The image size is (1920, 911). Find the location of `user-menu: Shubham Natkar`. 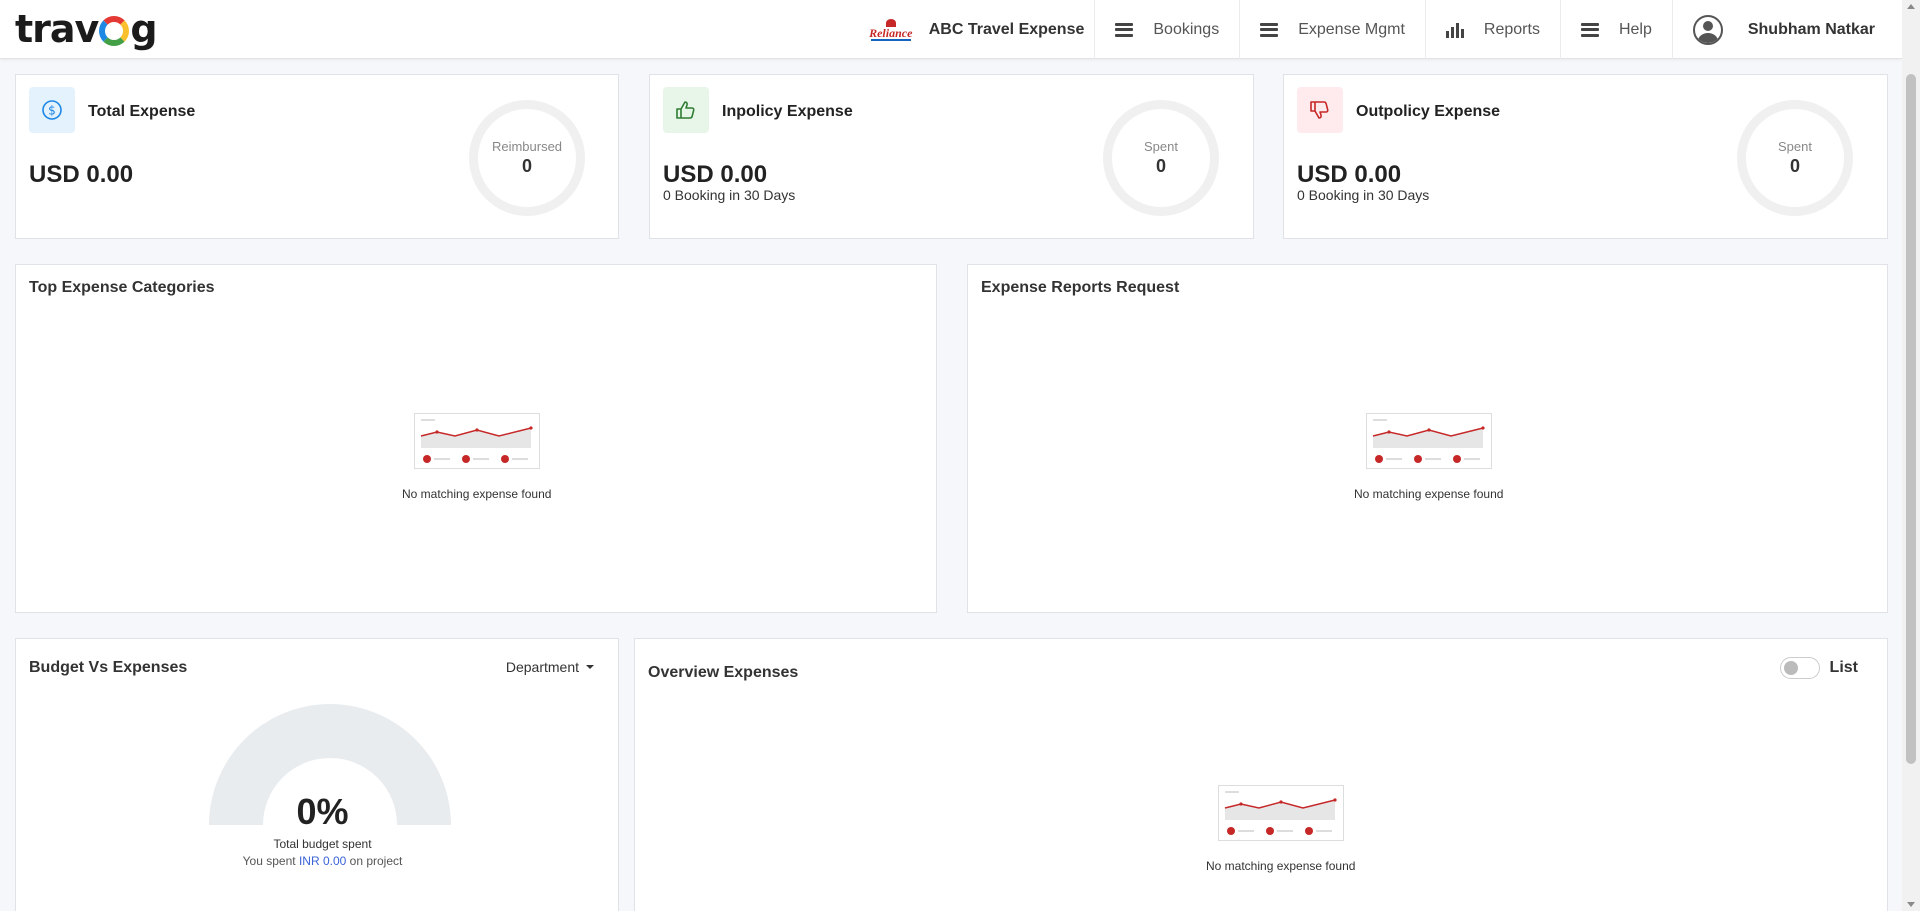

user-menu: Shubham Natkar is located at coordinates (1786, 29).